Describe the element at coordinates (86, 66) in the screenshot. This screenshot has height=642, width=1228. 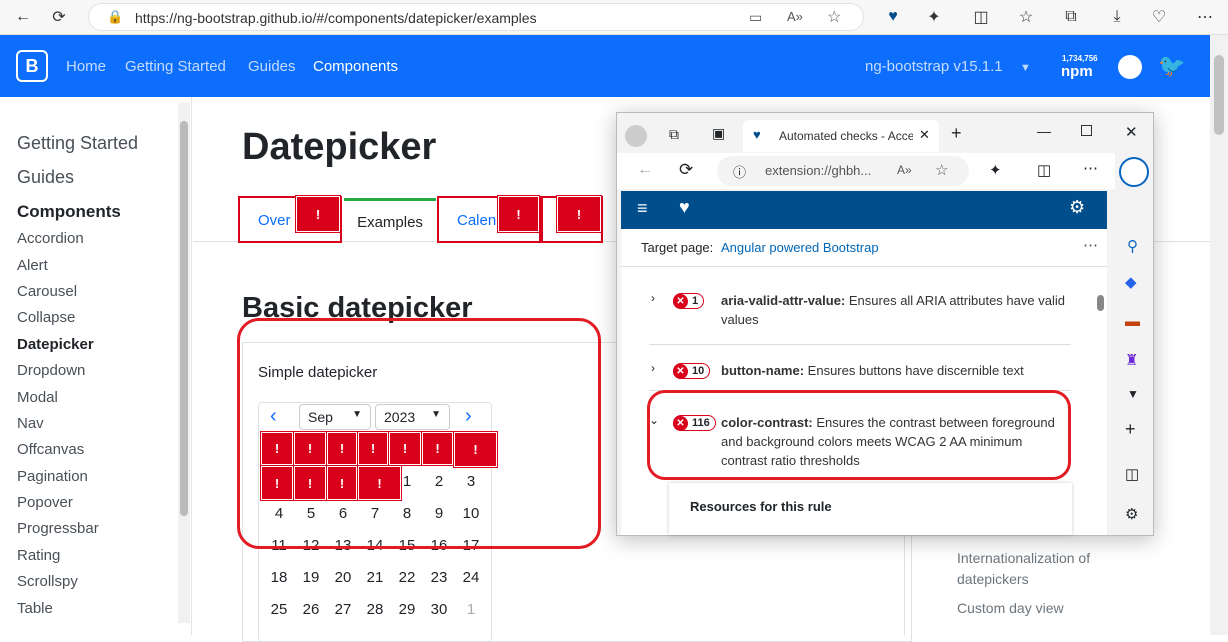
I see `nav-home: Home` at that location.